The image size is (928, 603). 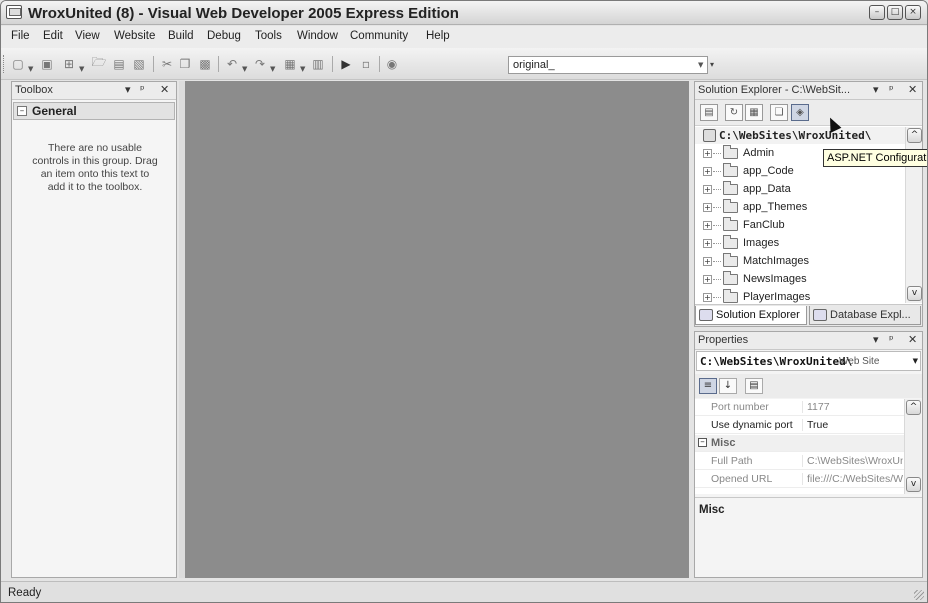 I want to click on tree-item: + app_Themes, so click(x=800, y=207).